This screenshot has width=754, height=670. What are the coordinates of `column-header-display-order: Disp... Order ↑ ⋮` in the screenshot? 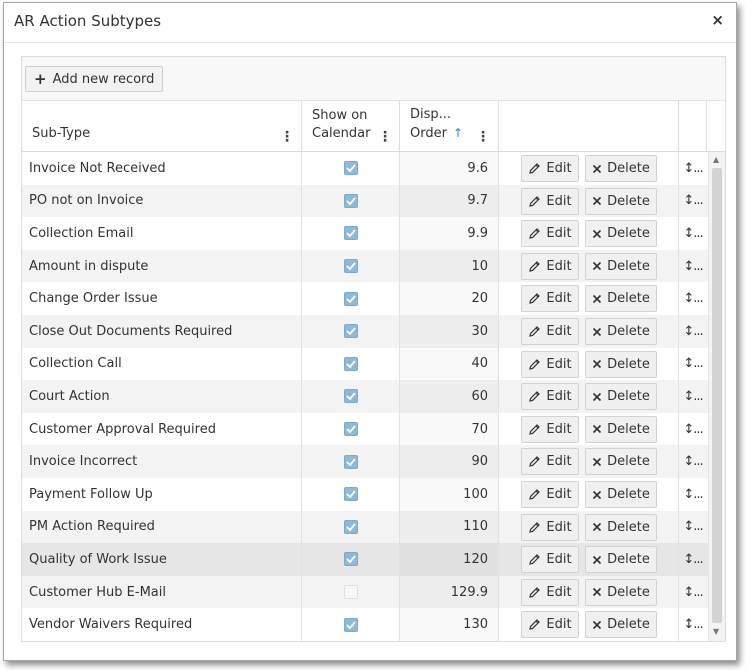 It's located at (449, 126).